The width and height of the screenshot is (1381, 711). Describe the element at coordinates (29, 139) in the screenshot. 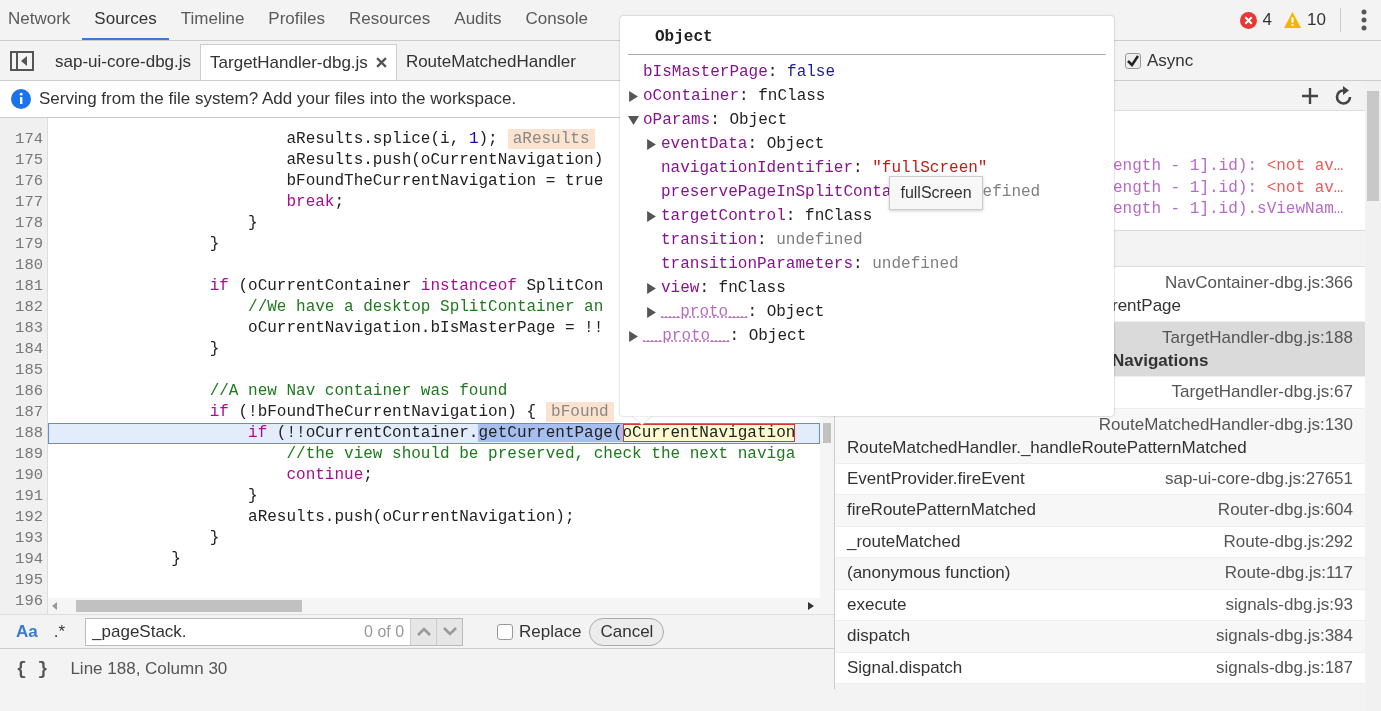

I see `line-number: 174` at that location.